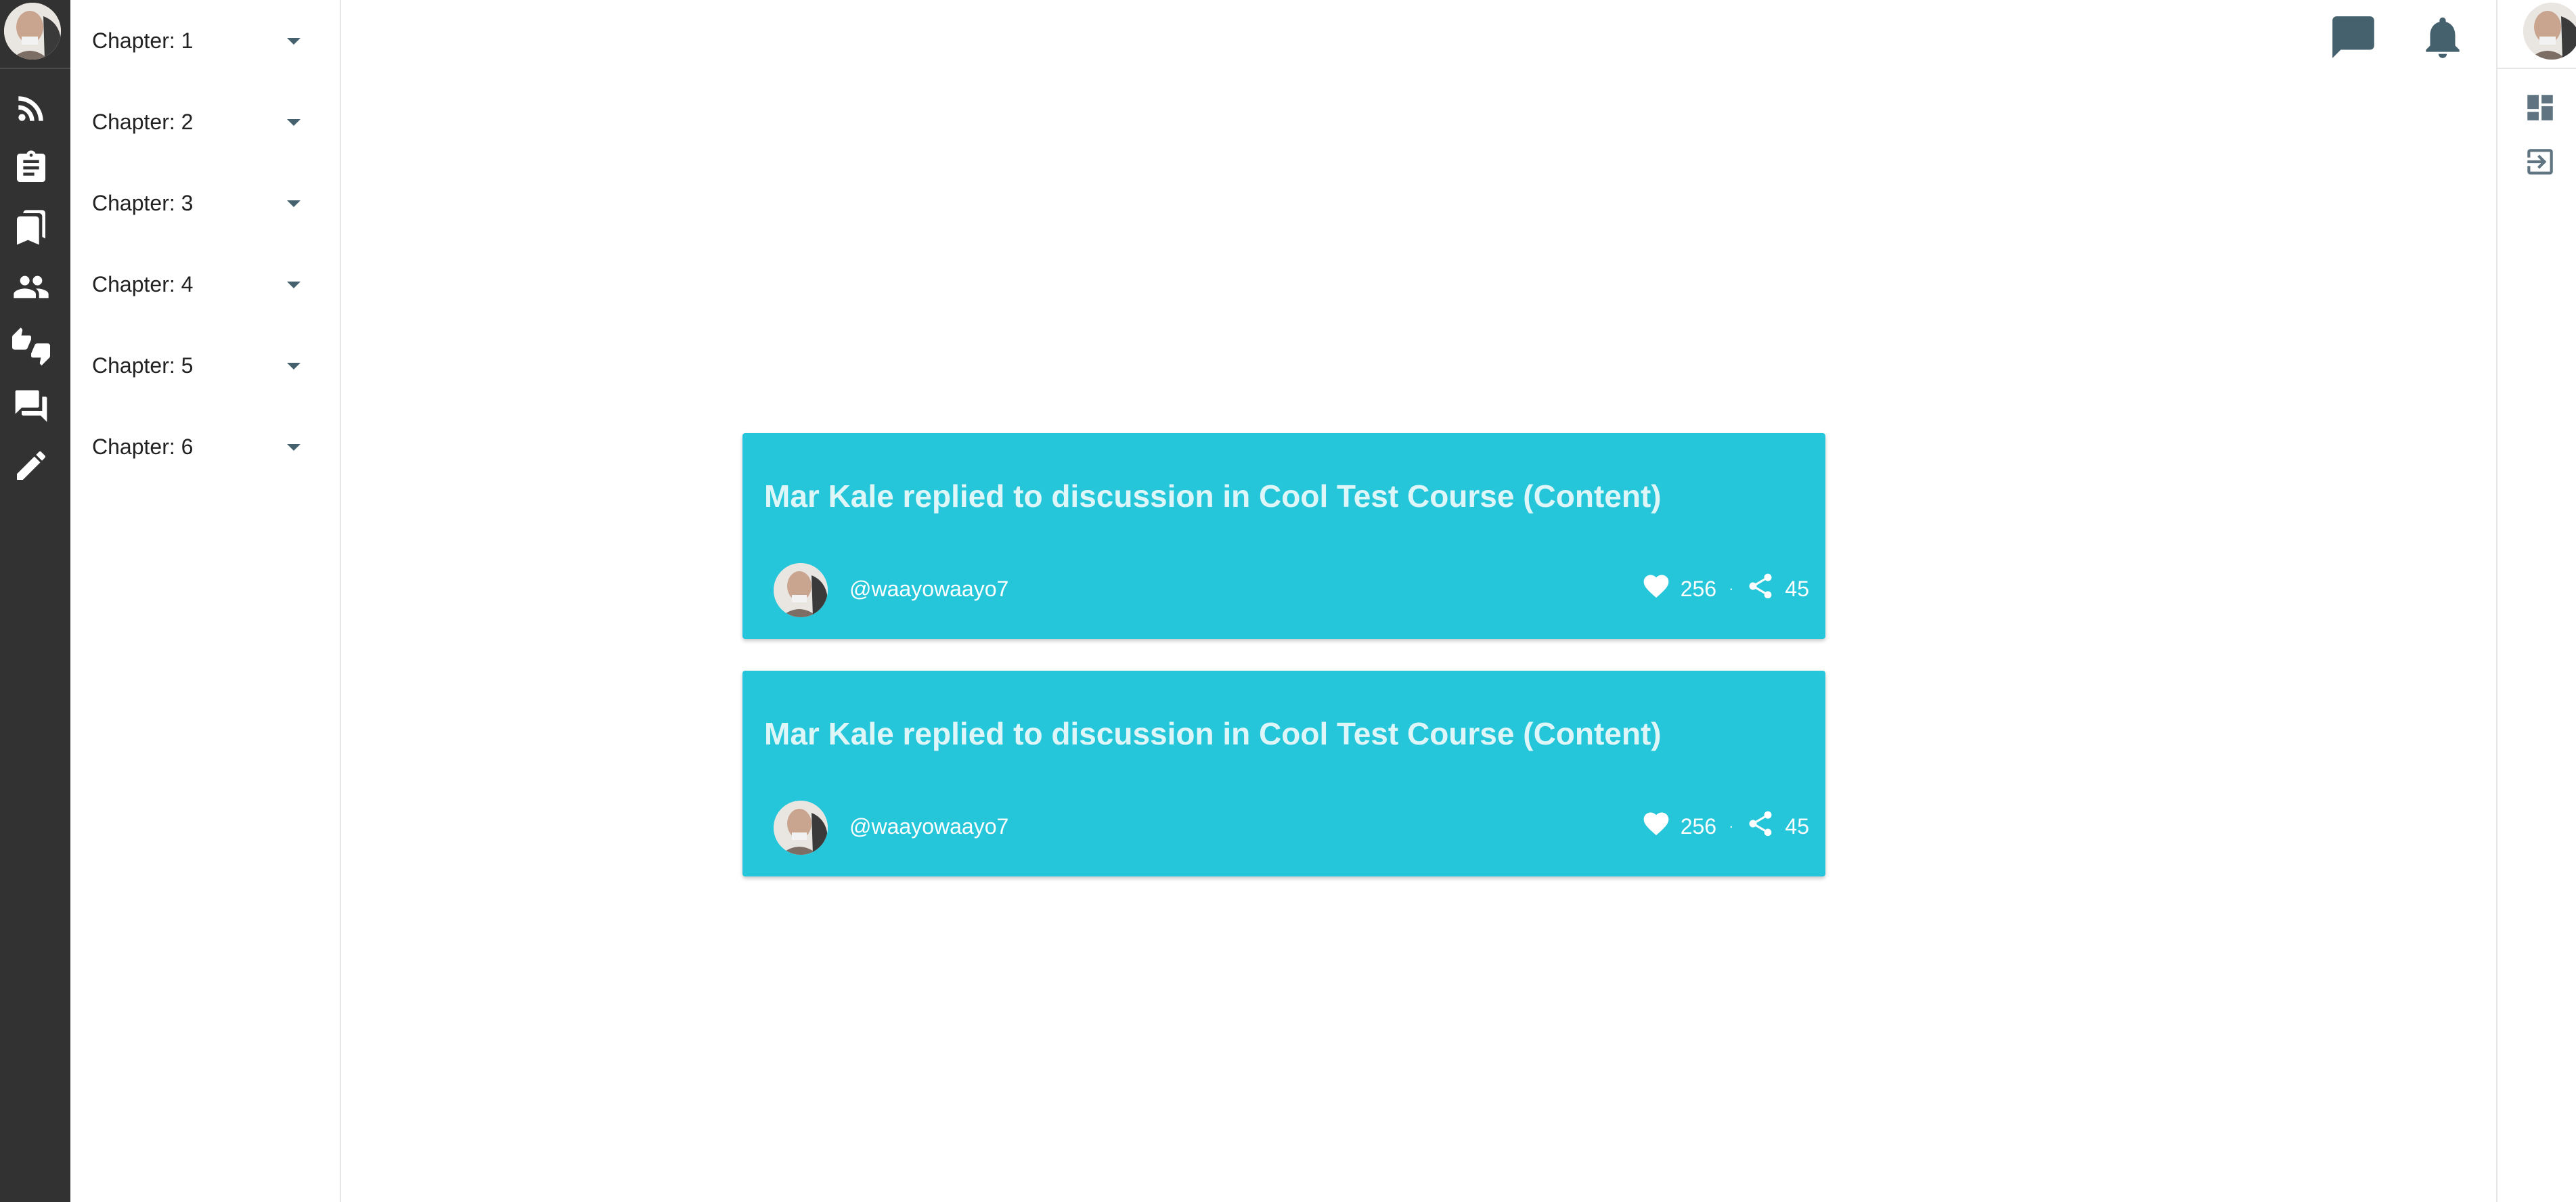 This screenshot has height=1202, width=2576. Describe the element at coordinates (31, 168) in the screenshot. I see `assignment-icon` at that location.